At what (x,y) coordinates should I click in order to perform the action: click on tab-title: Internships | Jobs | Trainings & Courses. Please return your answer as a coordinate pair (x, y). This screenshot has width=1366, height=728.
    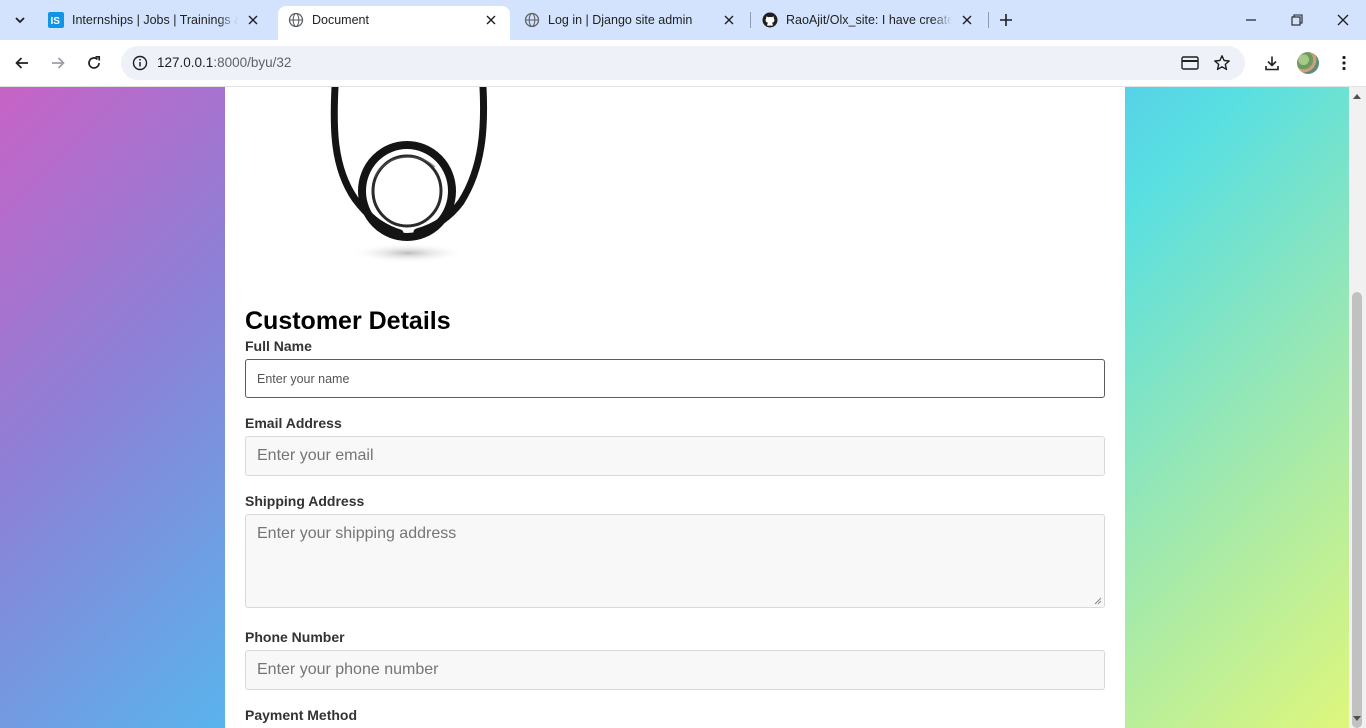
    Looking at the image, I should click on (155, 20).